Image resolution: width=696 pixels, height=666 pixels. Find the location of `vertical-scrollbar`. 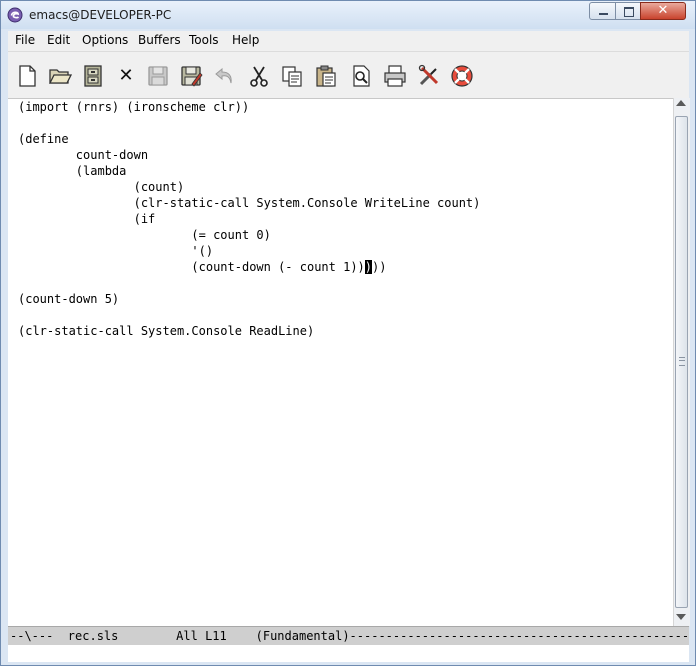

vertical-scrollbar is located at coordinates (681, 362).